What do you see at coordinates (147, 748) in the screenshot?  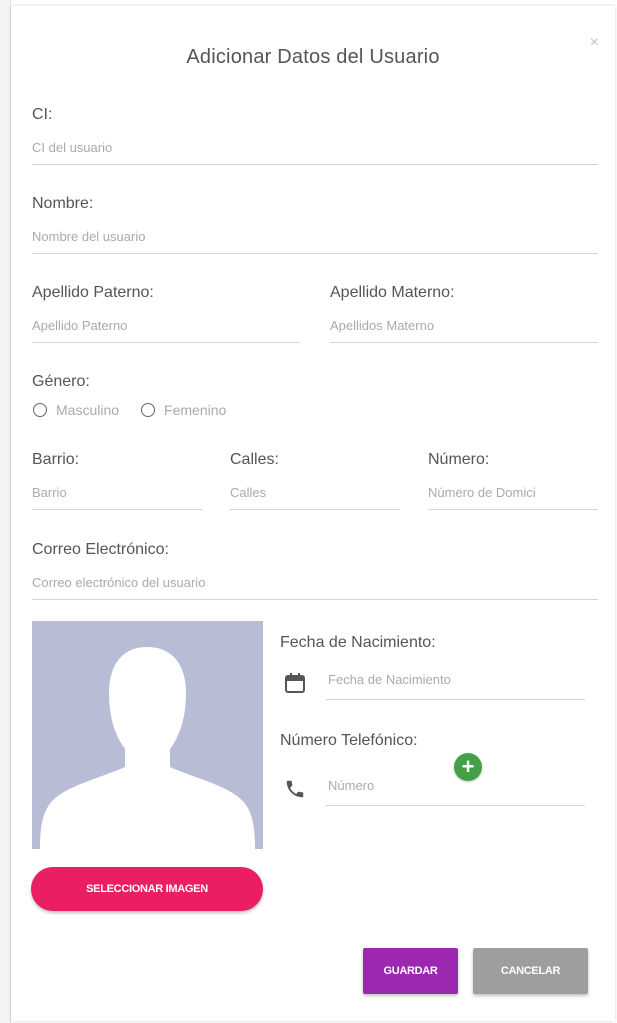 I see `avatar-silhouette-icon` at bounding box center [147, 748].